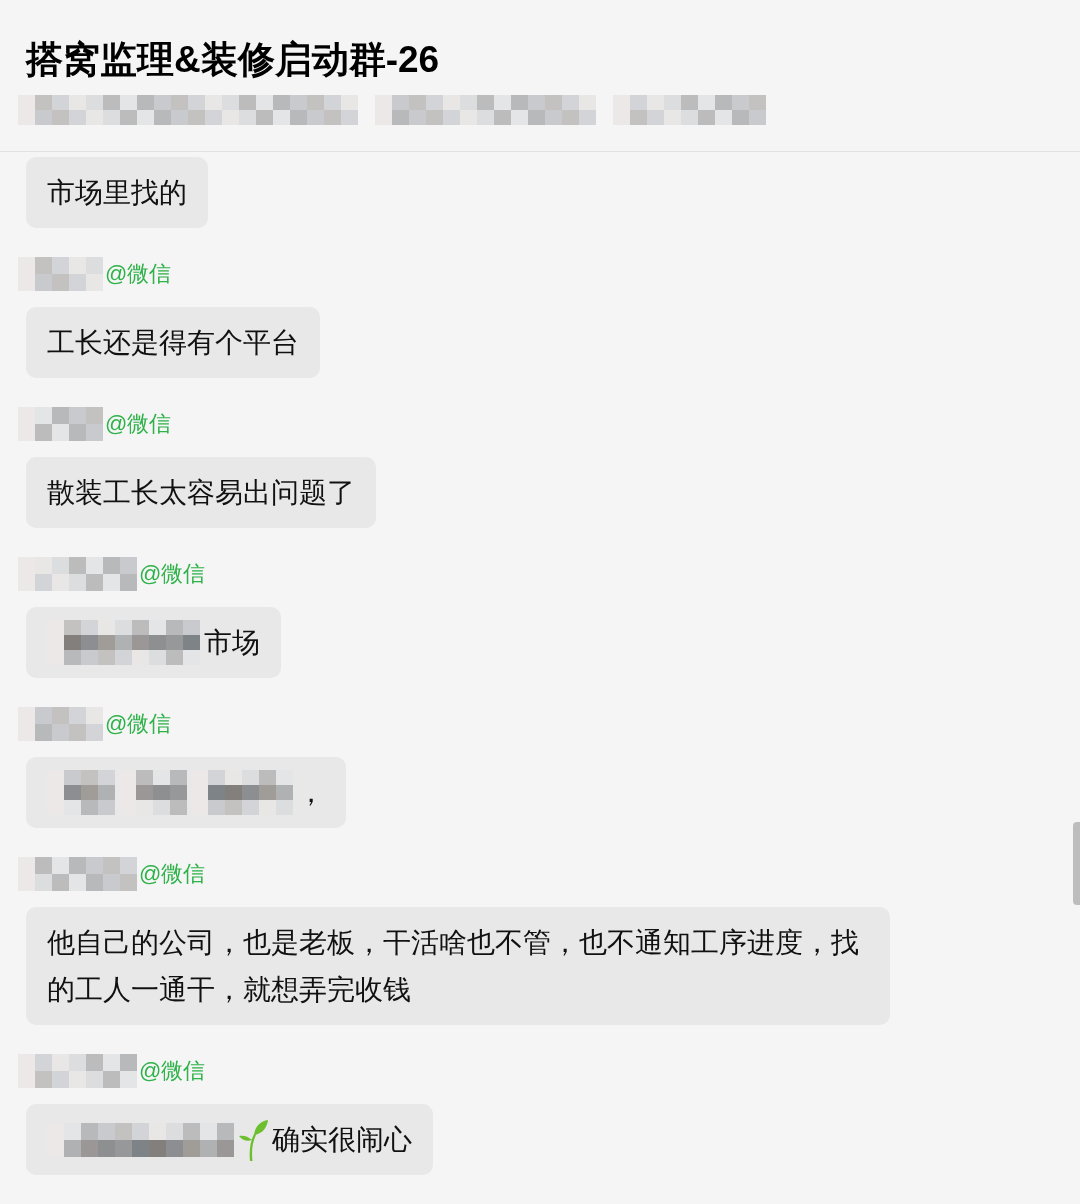  I want to click on scrollbar-thumb, so click(1076, 863).